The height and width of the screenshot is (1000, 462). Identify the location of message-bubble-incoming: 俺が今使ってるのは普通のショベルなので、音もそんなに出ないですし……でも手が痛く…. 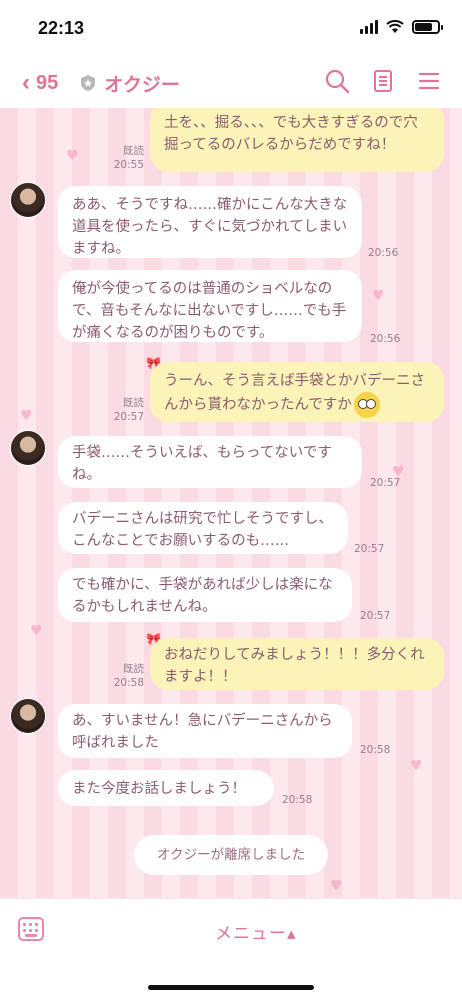
(210, 306).